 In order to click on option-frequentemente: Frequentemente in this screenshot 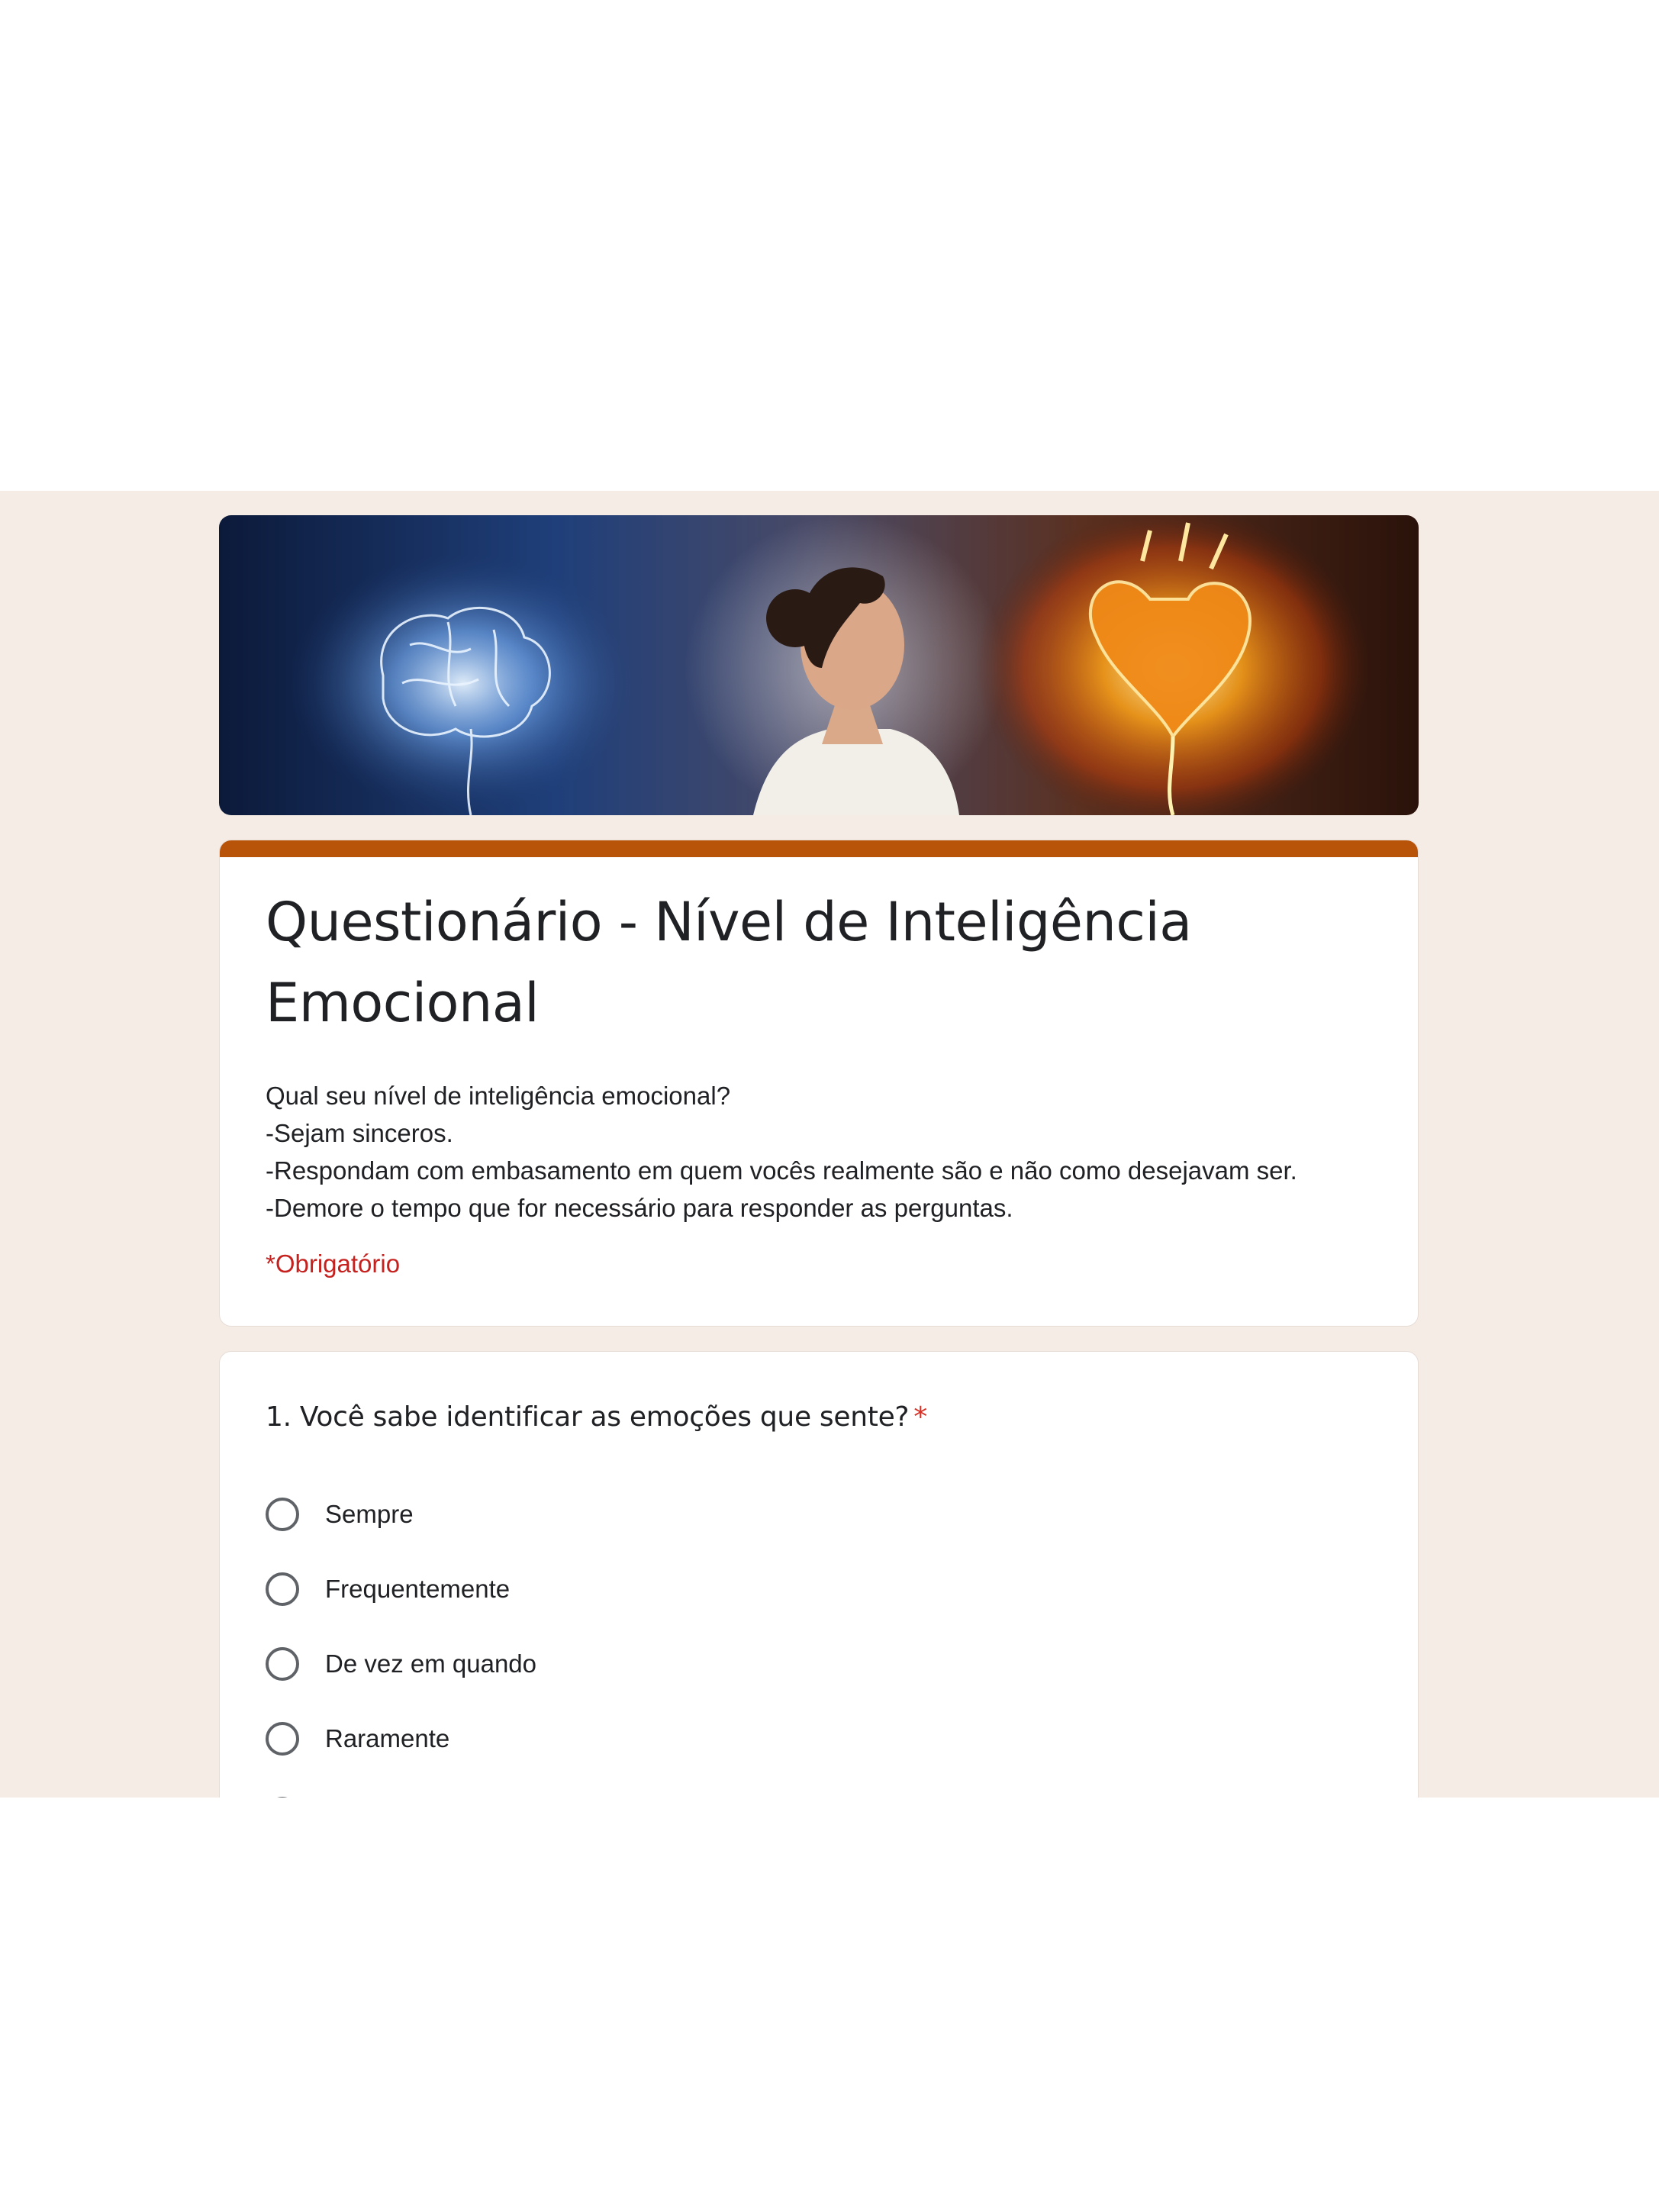, I will do `click(819, 1589)`.